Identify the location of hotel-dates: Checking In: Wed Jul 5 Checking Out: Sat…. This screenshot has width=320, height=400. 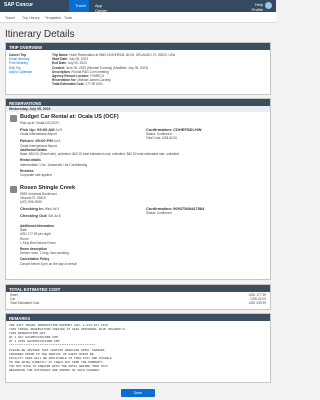
(80, 212).